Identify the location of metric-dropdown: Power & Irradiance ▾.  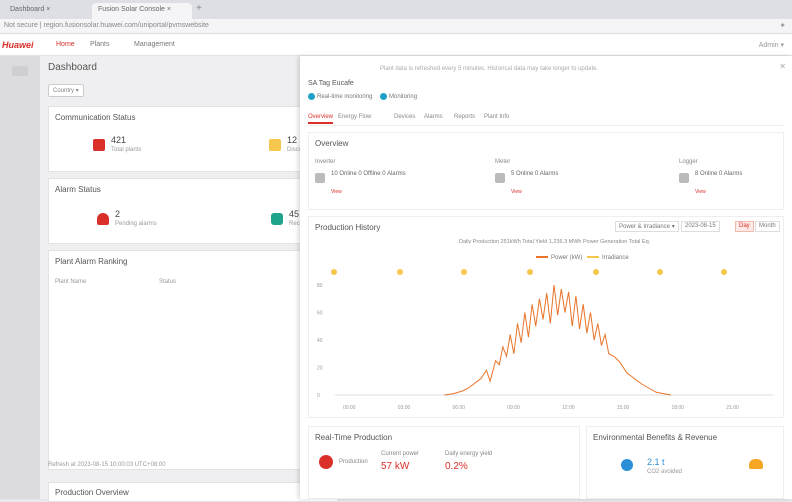
(647, 226).